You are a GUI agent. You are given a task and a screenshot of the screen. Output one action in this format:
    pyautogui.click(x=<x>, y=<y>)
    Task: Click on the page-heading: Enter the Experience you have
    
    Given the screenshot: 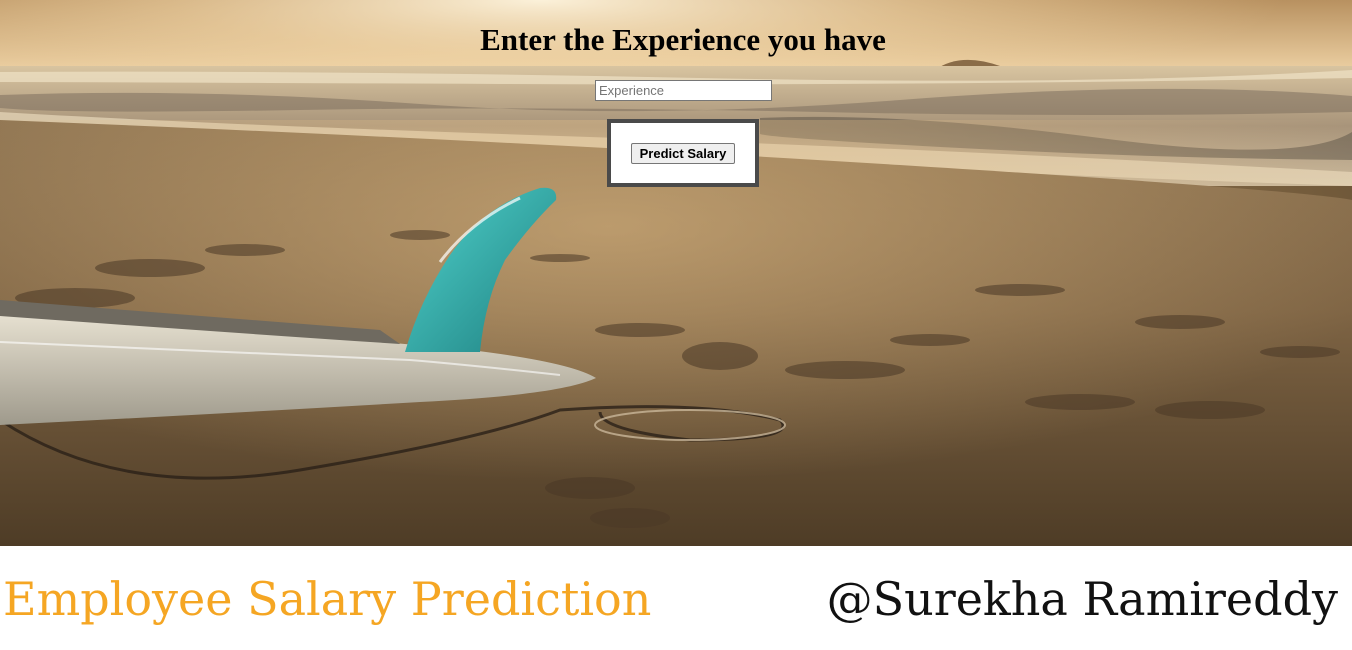 What is the action you would take?
    pyautogui.click(x=683, y=39)
    